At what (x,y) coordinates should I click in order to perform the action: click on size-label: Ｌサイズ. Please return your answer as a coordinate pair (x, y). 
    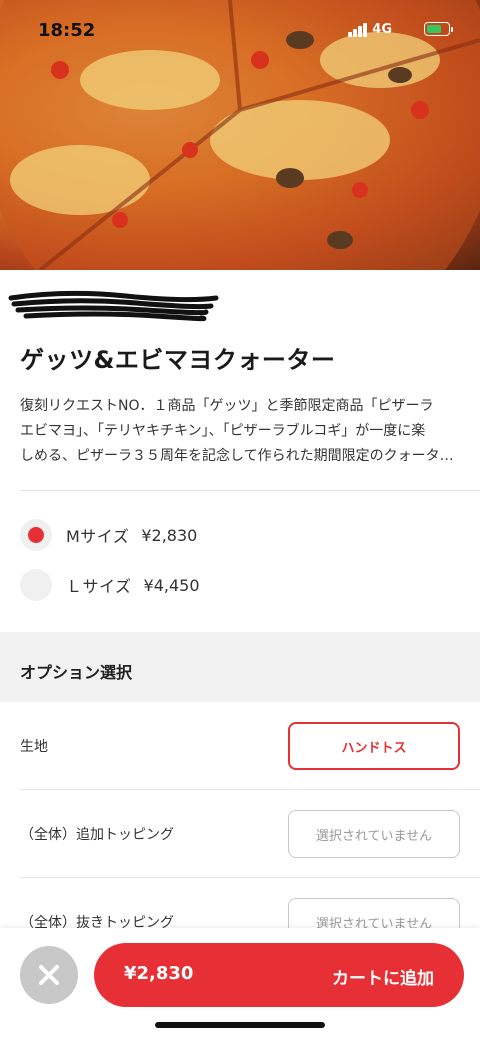
    Looking at the image, I should click on (99, 586).